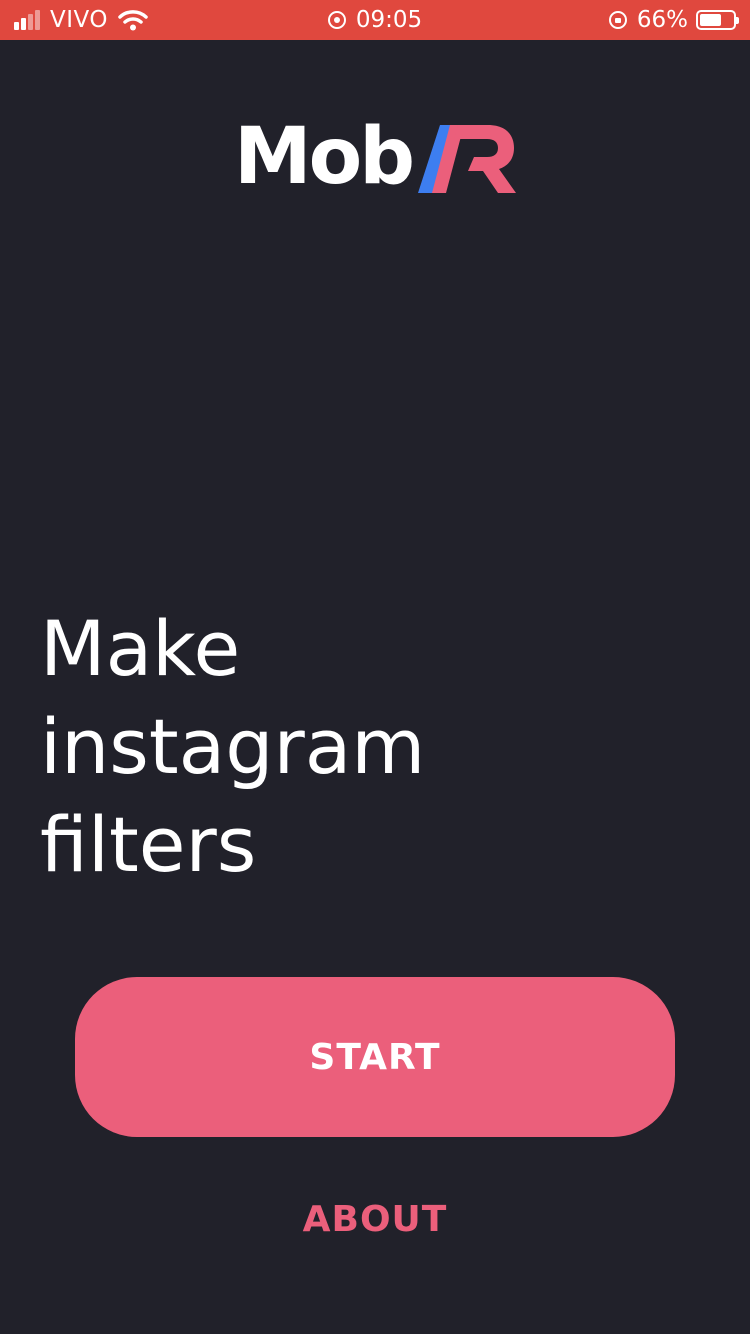 This screenshot has width=750, height=1334. I want to click on status-right: 66%, so click(673, 20).